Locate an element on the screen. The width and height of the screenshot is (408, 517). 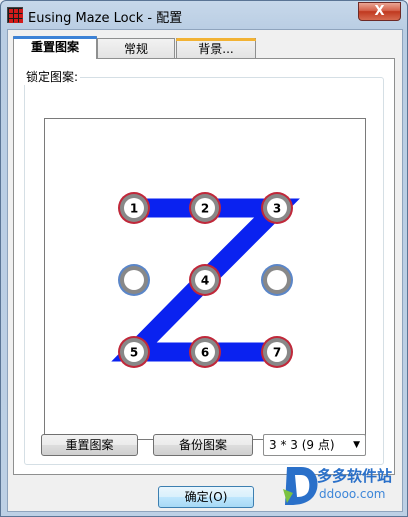
close-icon: X is located at coordinates (379, 11).